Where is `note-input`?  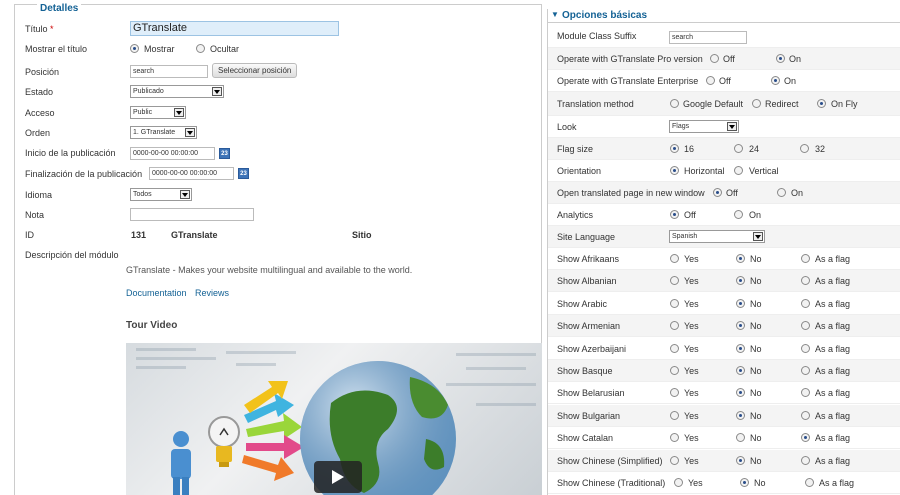 note-input is located at coordinates (192, 214).